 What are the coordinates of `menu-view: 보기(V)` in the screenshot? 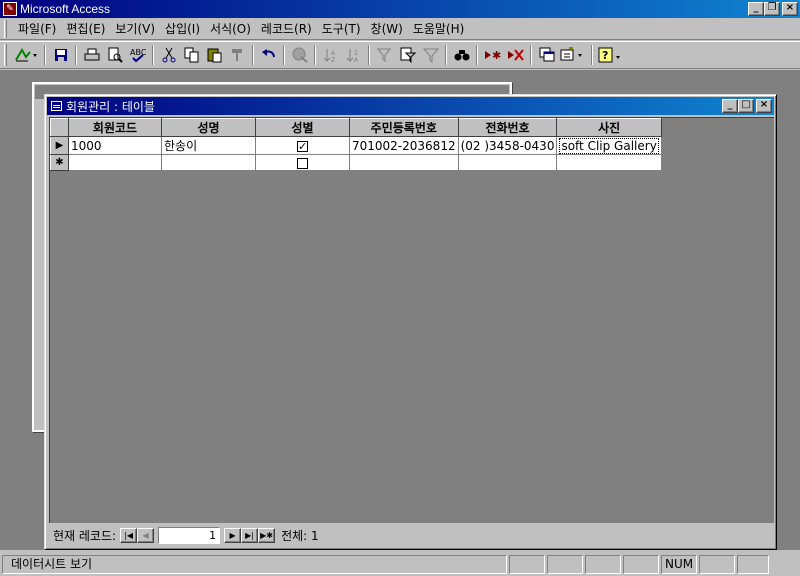 It's located at (135, 28).